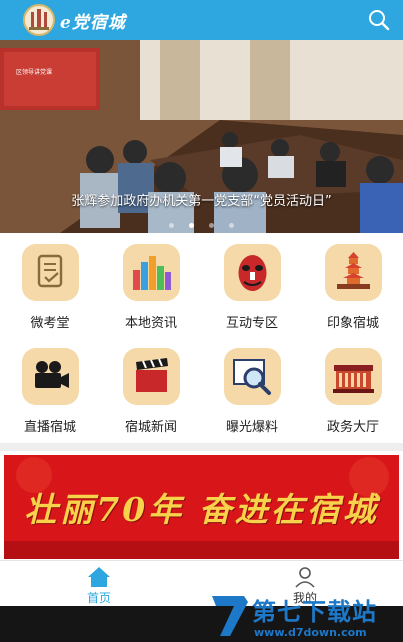 Image resolution: width=403 pixels, height=642 pixels. I want to click on clapperboard-icon, so click(151, 376).